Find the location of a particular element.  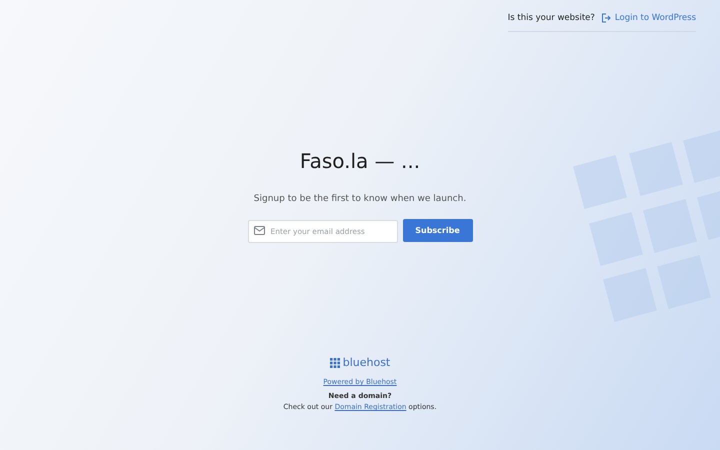

login-link: Login to WordPress is located at coordinates (655, 18).